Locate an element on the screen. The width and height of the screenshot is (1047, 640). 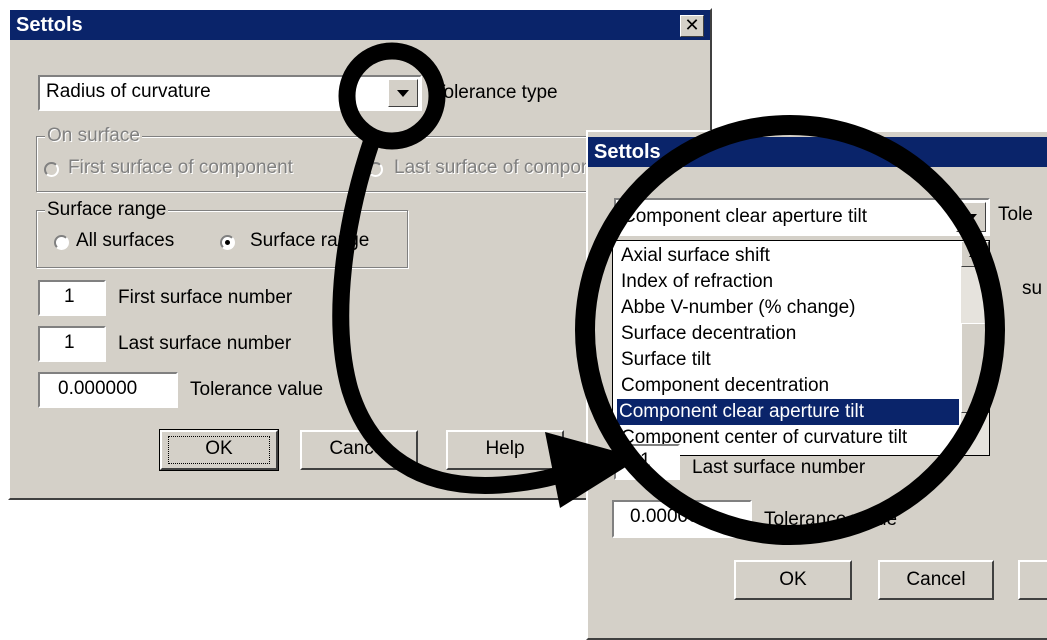
list-scrollbar is located at coordinates (975, 348).